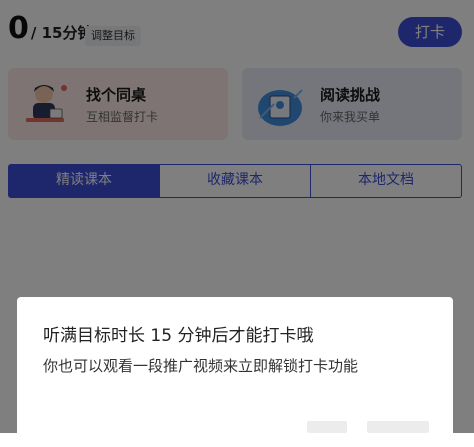  Describe the element at coordinates (178, 336) in the screenshot. I see `dialog-message: 听满目标时长 15 分钟后才能打卡哦` at that location.